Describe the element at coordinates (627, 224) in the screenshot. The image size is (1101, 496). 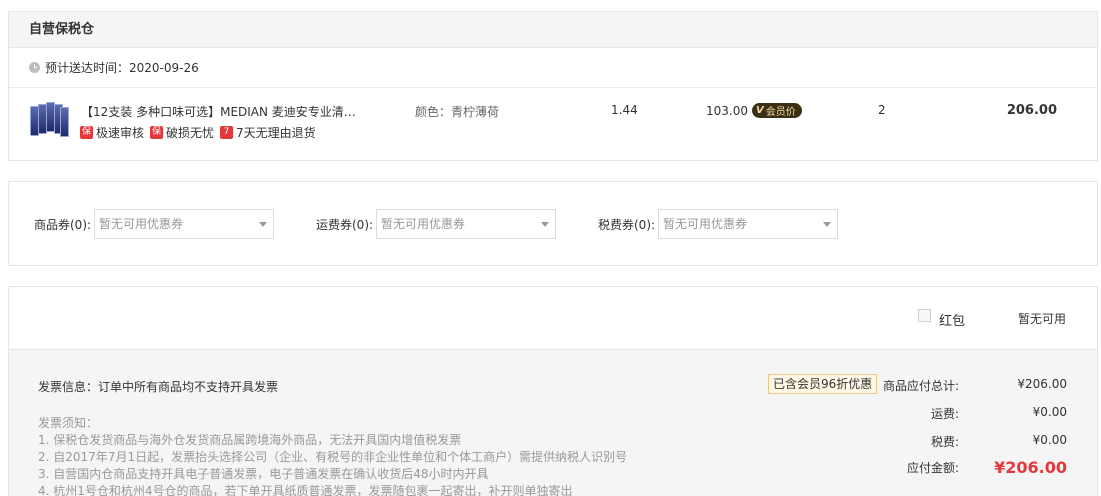
I see `tax-coupon-label: 税费券(0):` at that location.